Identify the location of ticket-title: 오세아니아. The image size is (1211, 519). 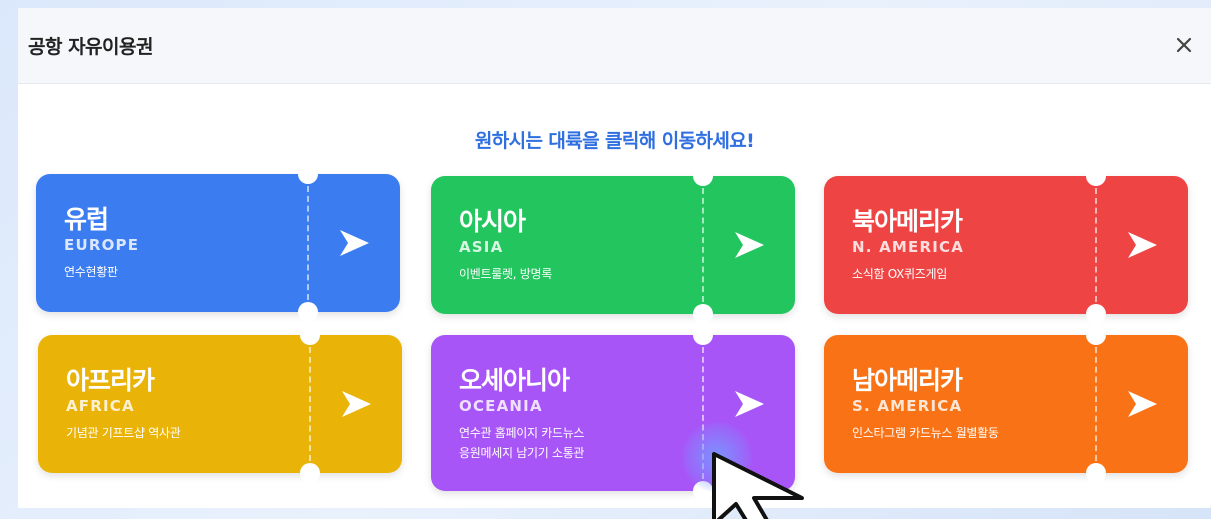
(514, 380).